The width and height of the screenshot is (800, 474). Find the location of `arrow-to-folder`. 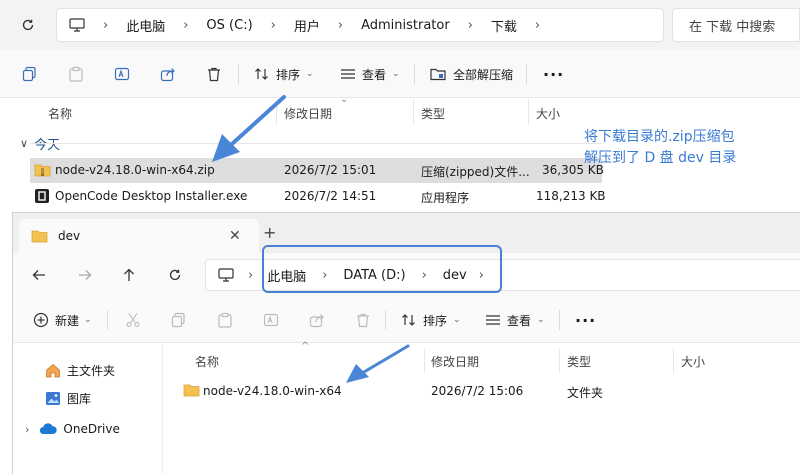

arrow-to-folder is located at coordinates (378, 363).